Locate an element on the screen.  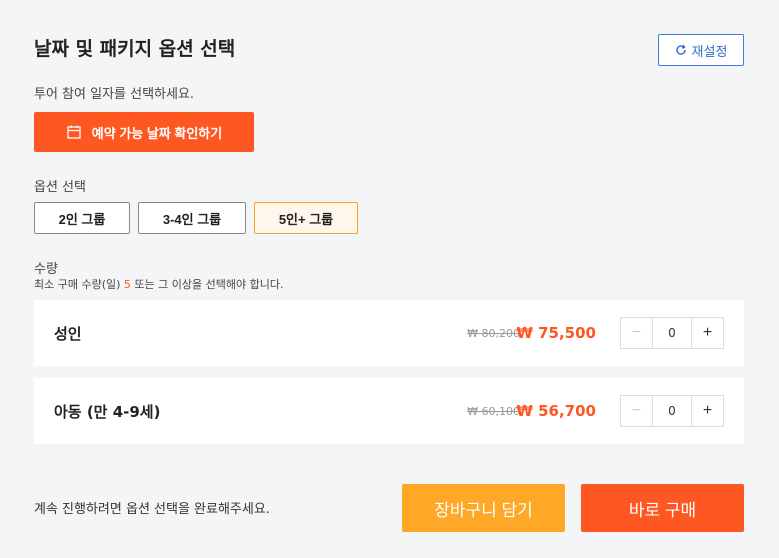
options-label: 옵션 선택 is located at coordinates (60, 187).